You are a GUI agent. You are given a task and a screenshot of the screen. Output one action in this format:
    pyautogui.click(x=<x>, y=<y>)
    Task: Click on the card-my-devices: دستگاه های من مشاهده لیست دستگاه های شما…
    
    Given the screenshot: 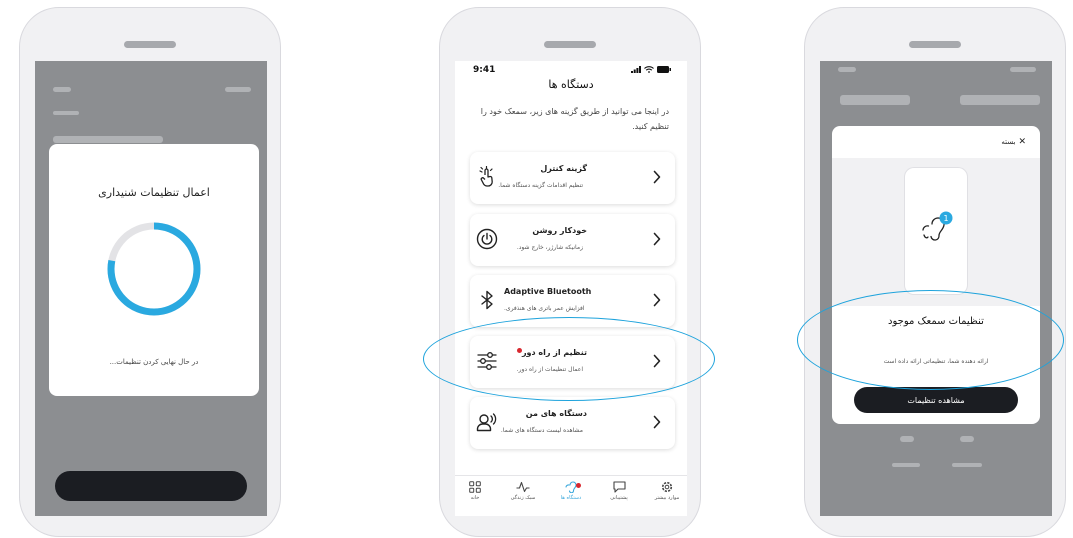 What is the action you would take?
    pyautogui.click(x=572, y=423)
    